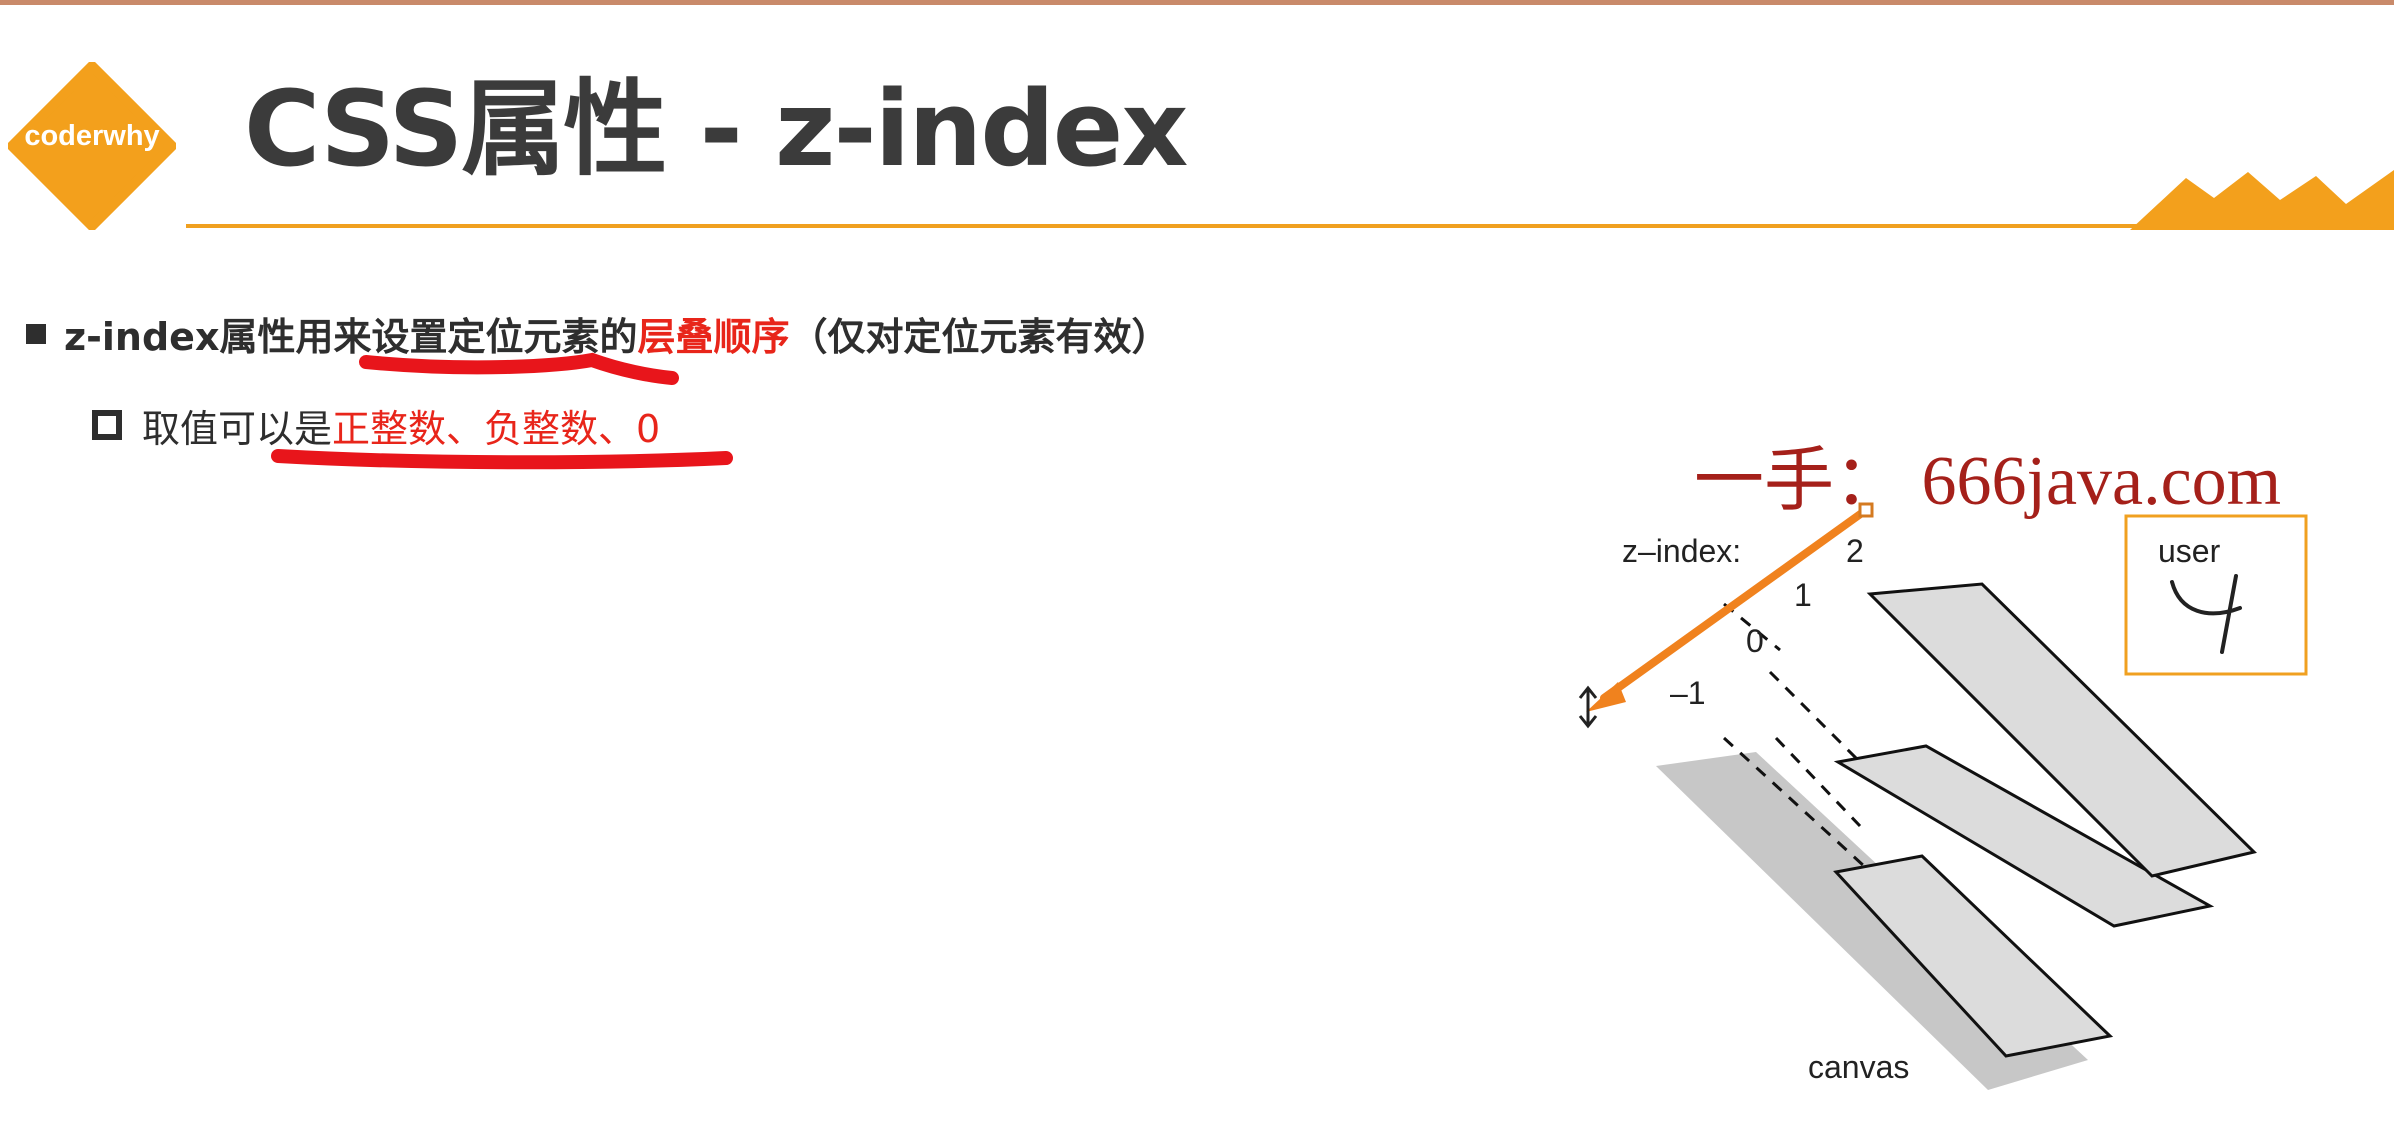 Image resolution: width=2394 pixels, height=1126 pixels. Describe the element at coordinates (351, 337) in the screenshot. I see `bullet1-text: z-index属性用来设置定位元素的` at that location.